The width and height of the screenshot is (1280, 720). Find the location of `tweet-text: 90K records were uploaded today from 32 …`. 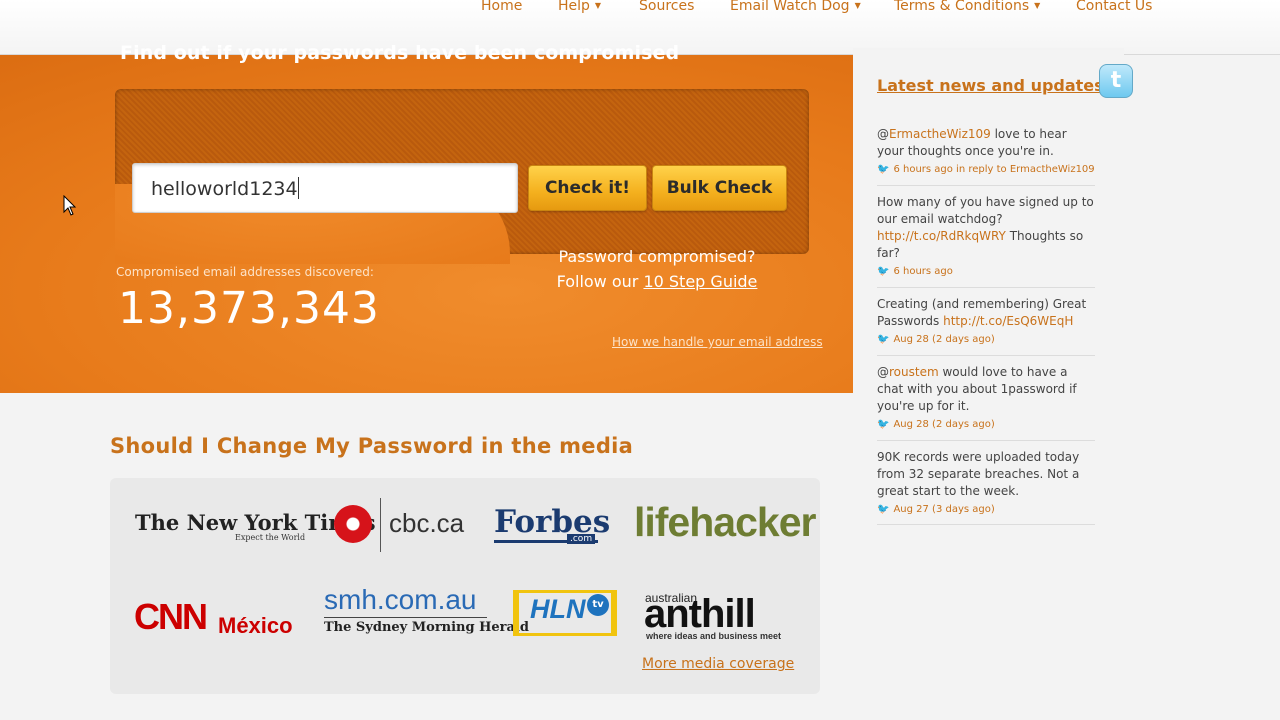

tweet-text: 90K records were uploaded today from 32 … is located at coordinates (987, 474).